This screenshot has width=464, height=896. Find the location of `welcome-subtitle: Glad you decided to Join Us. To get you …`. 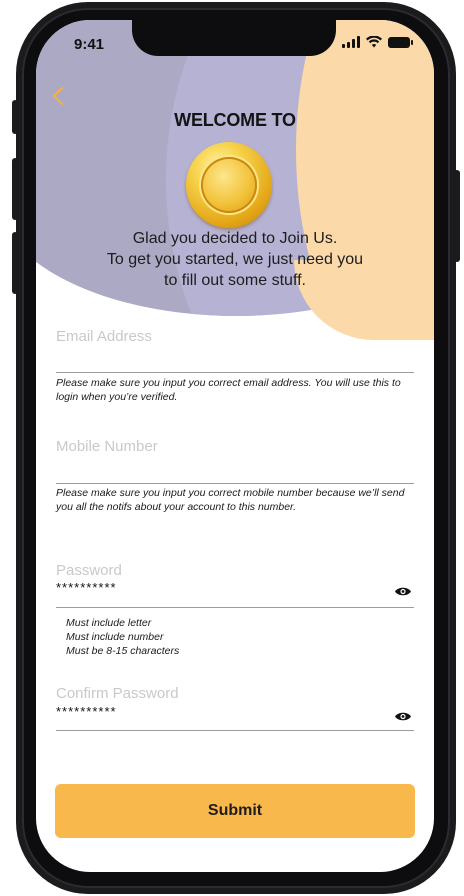

welcome-subtitle: Glad you decided to Join Us. To get you … is located at coordinates (235, 259).